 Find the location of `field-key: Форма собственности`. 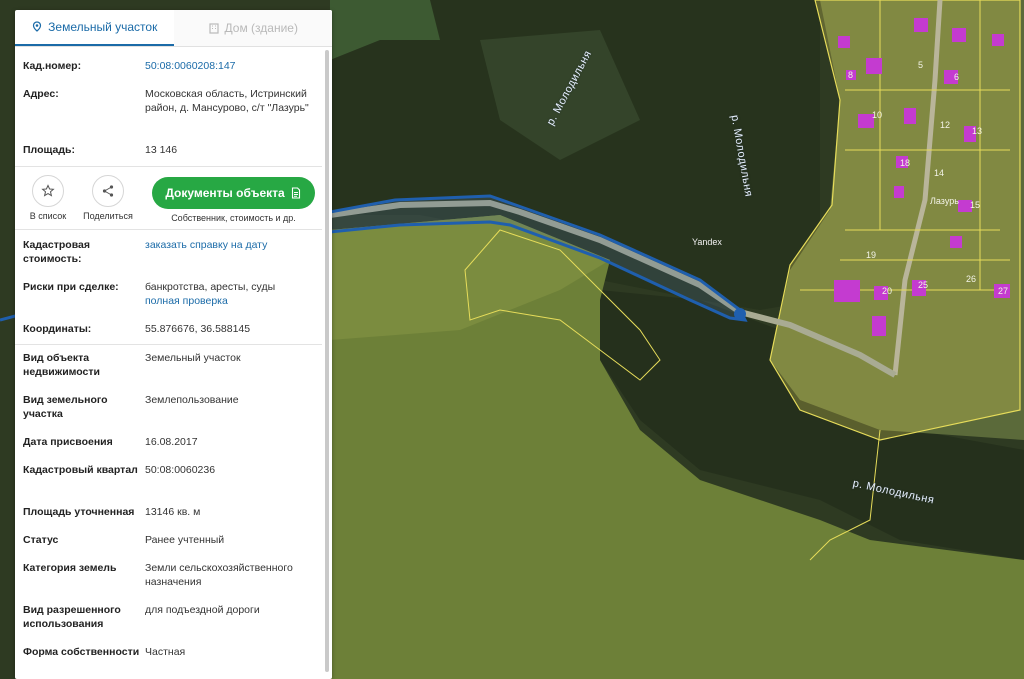

field-key: Форма собственности is located at coordinates (81, 652).